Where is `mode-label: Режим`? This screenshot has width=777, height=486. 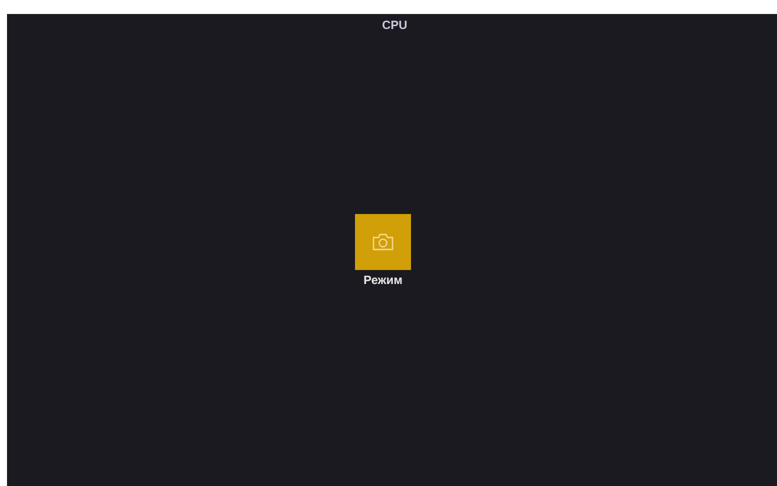
mode-label: Режим is located at coordinates (383, 280).